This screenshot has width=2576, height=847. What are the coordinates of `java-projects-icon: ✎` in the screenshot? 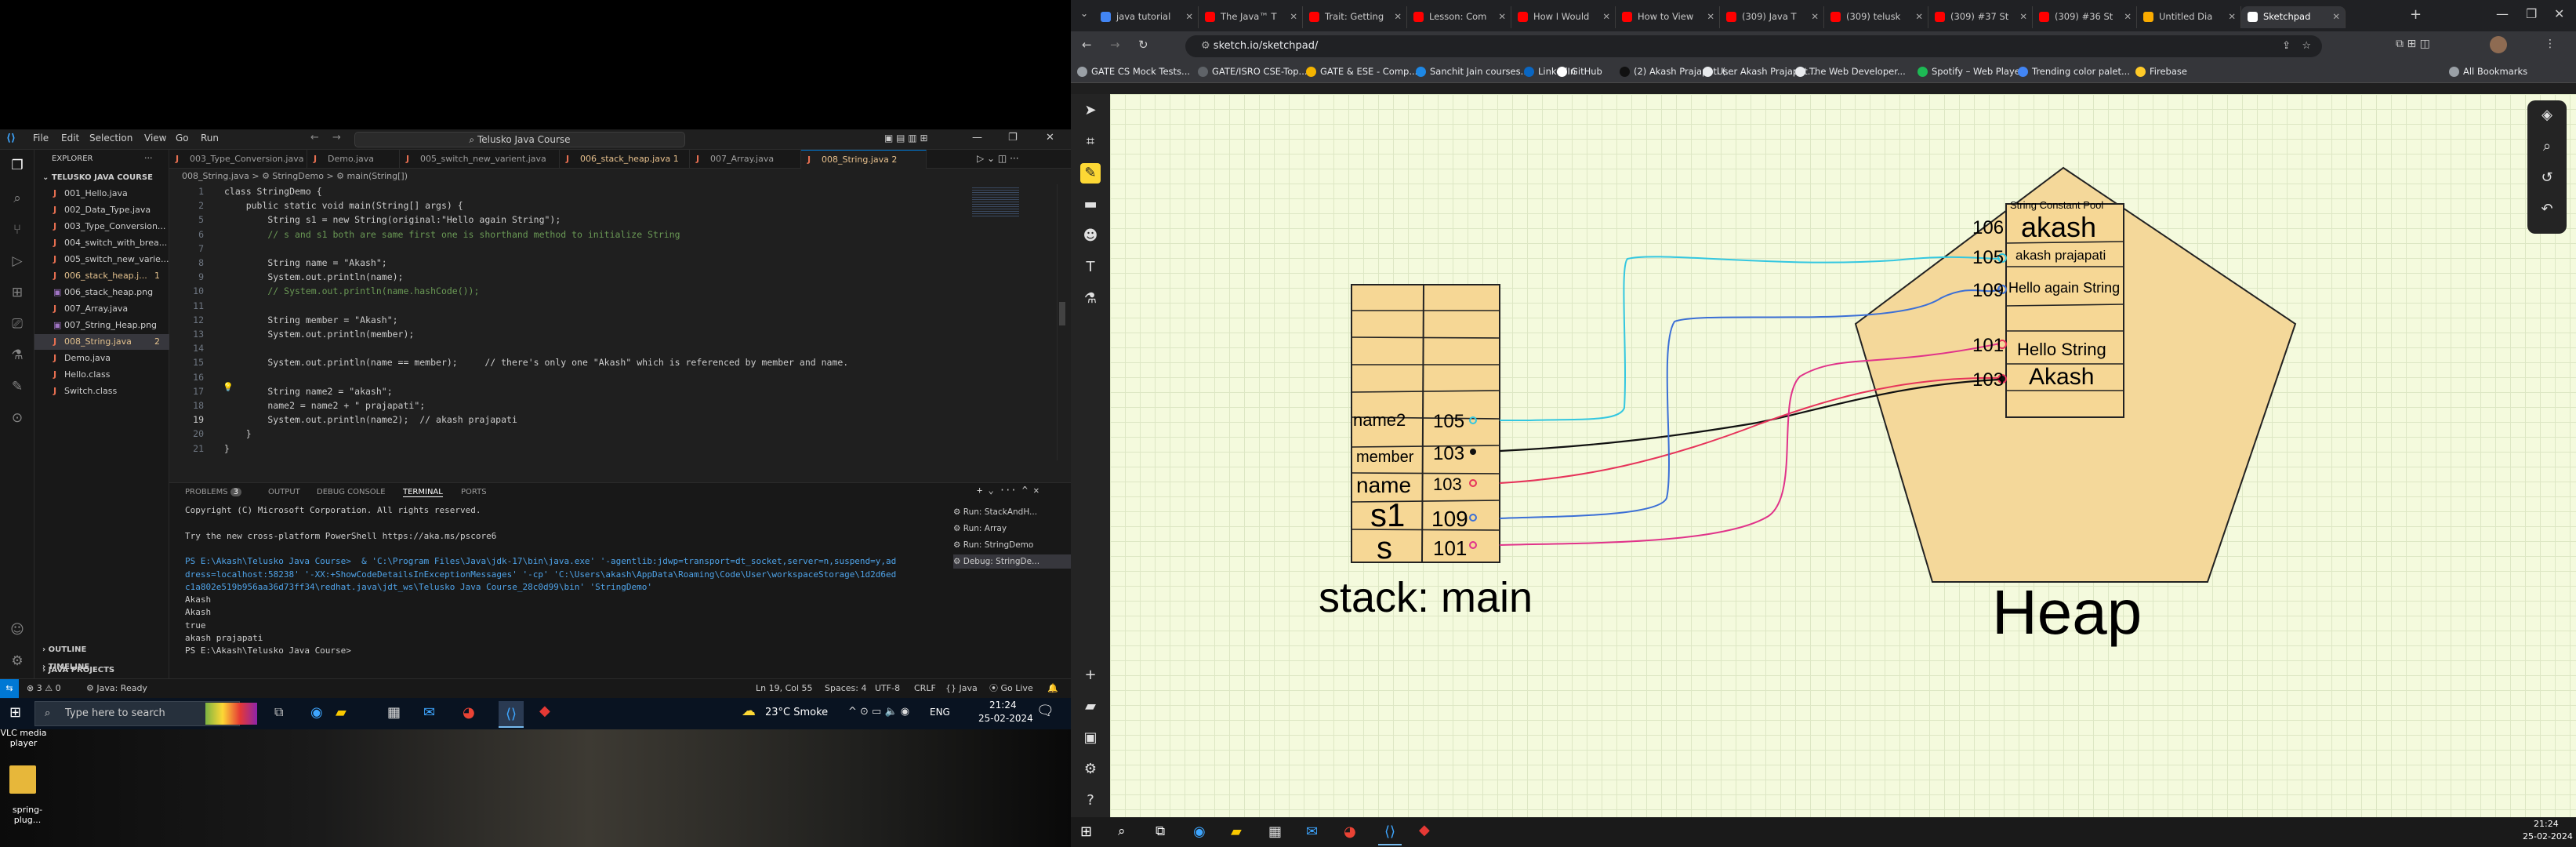 It's located at (17, 386).